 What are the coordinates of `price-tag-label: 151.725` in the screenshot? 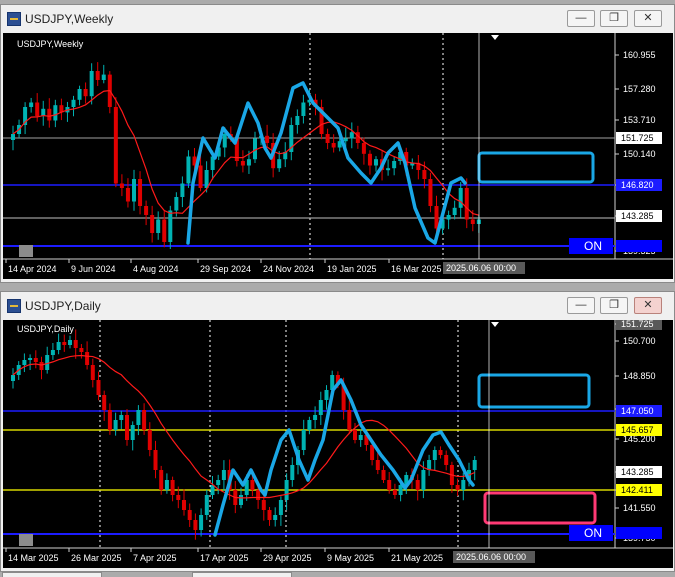 It's located at (637, 138).